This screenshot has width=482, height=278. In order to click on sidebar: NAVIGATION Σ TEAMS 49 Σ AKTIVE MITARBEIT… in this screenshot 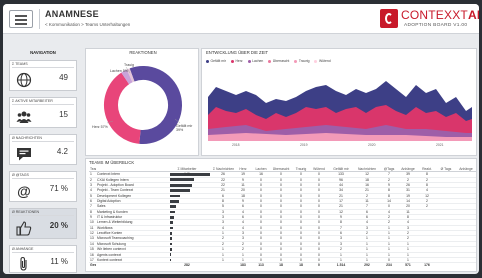, I will do `click(43, 154)`.